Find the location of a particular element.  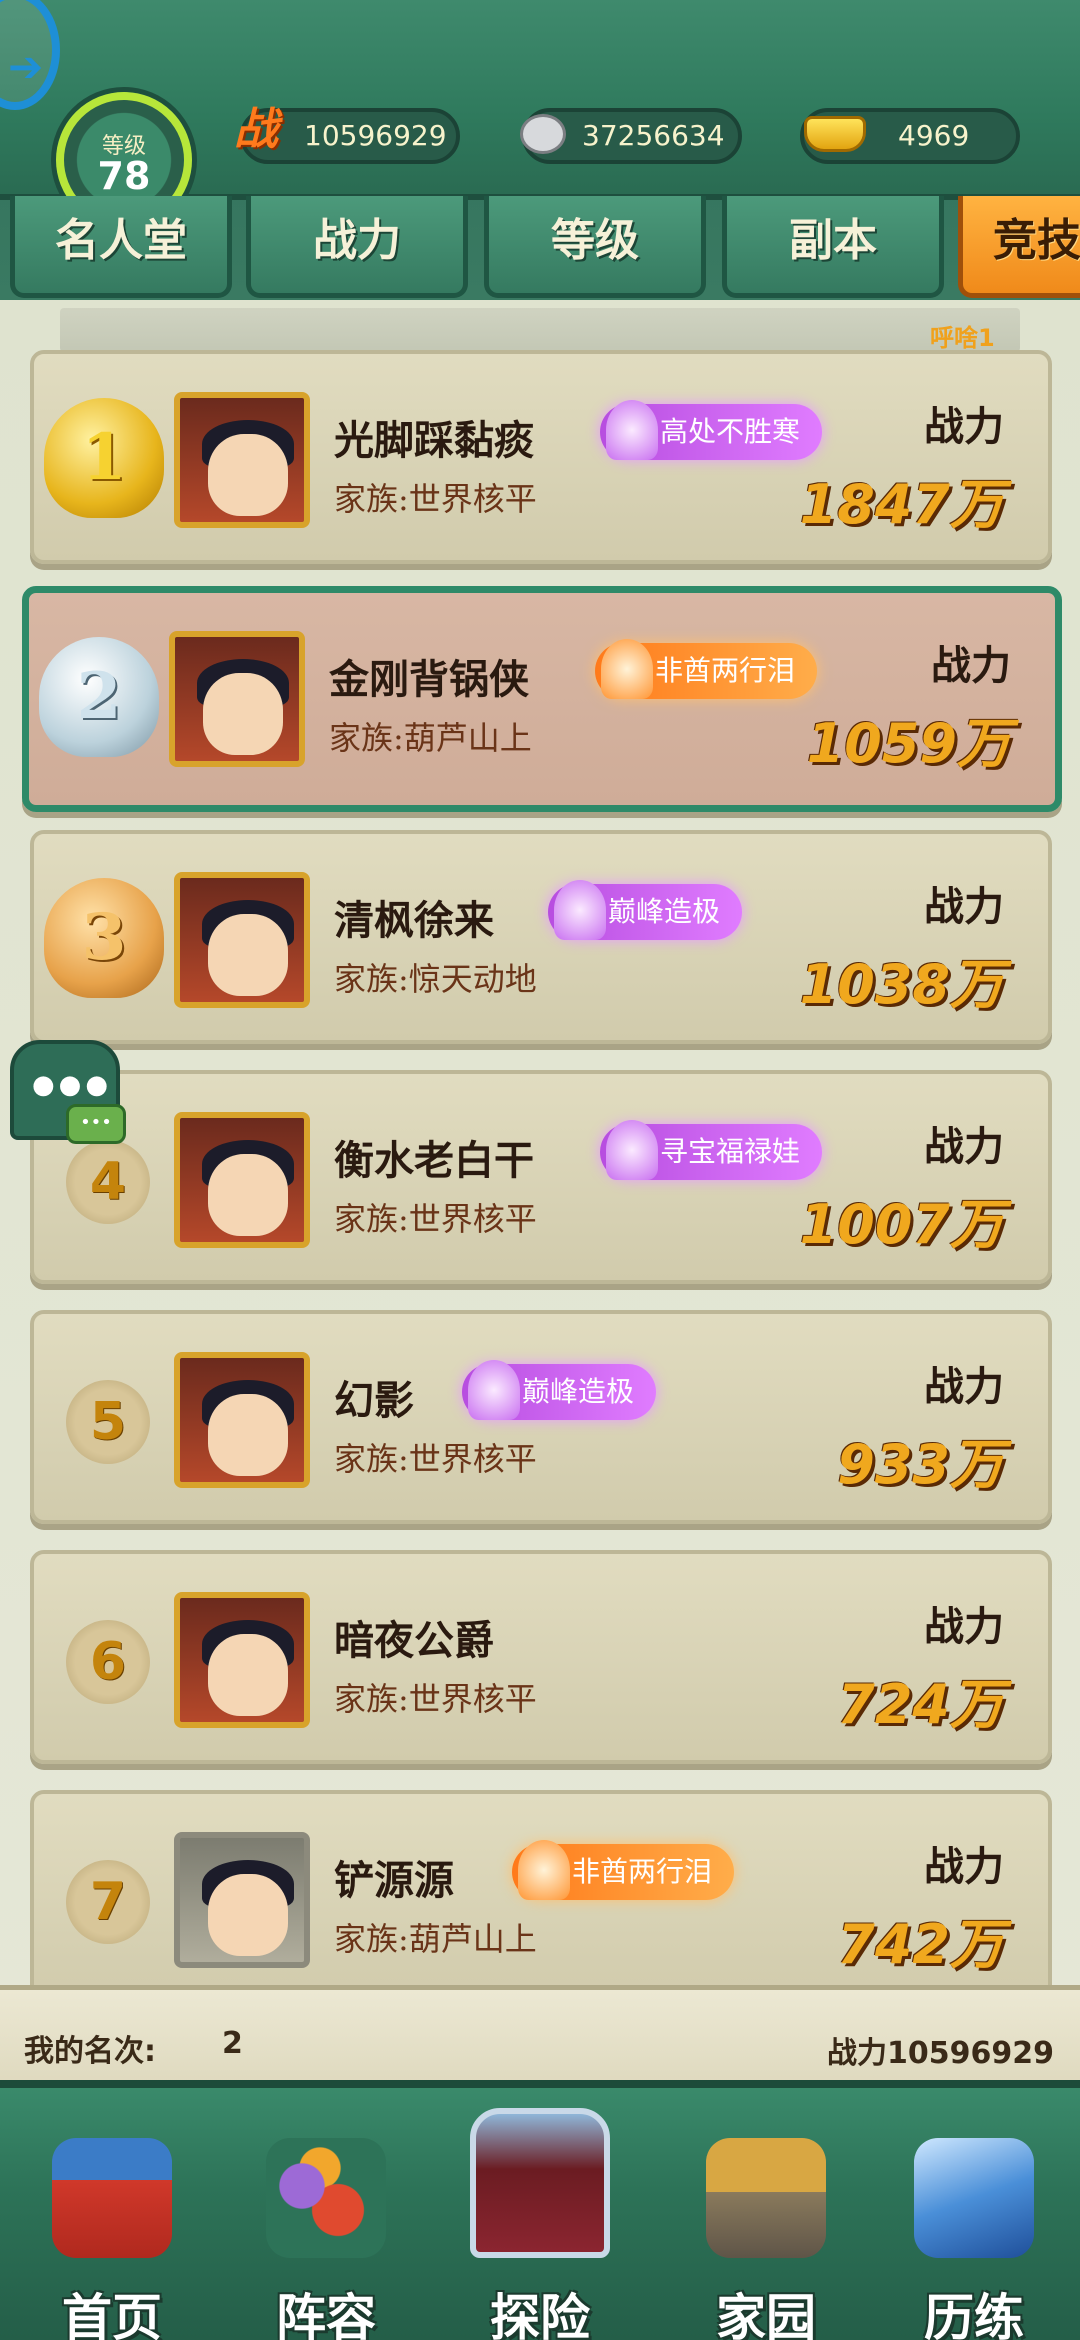

tab-dungeon: 副本 is located at coordinates (833, 247).